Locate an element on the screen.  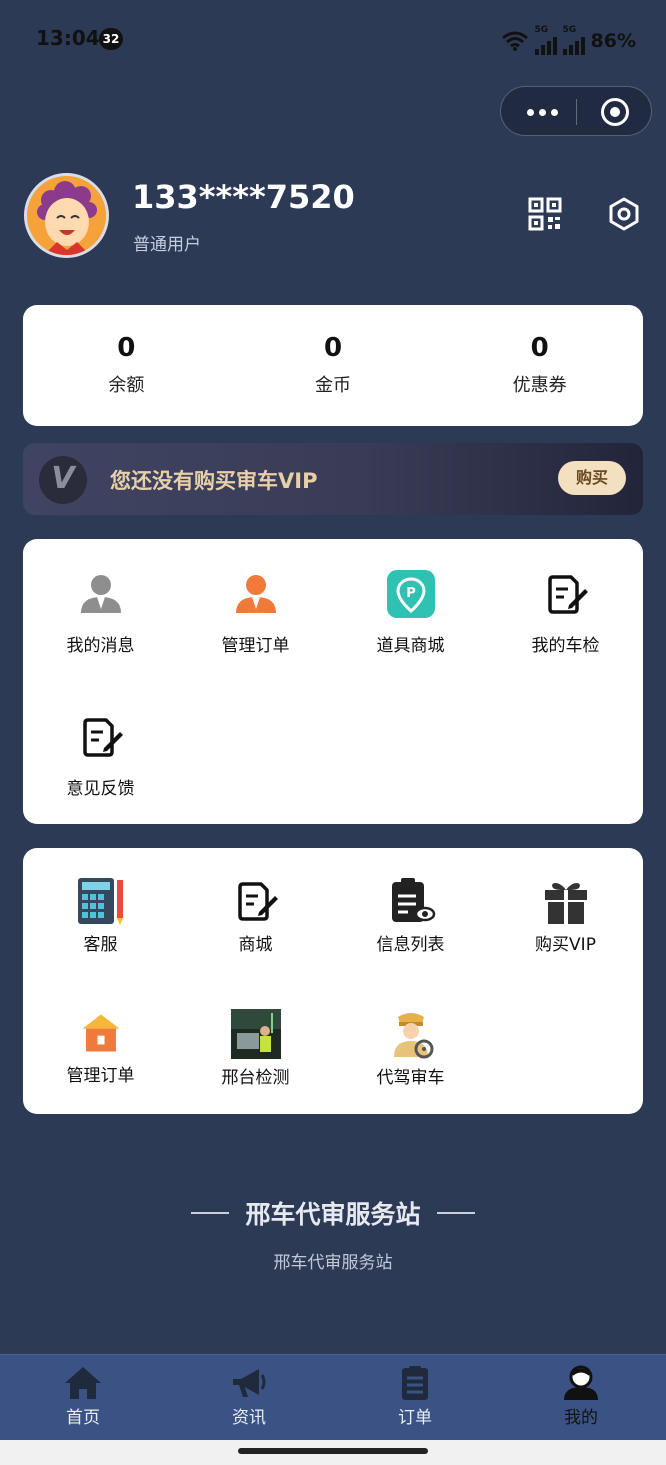
tool-info-list: 信息列表 is located at coordinates (410, 915).